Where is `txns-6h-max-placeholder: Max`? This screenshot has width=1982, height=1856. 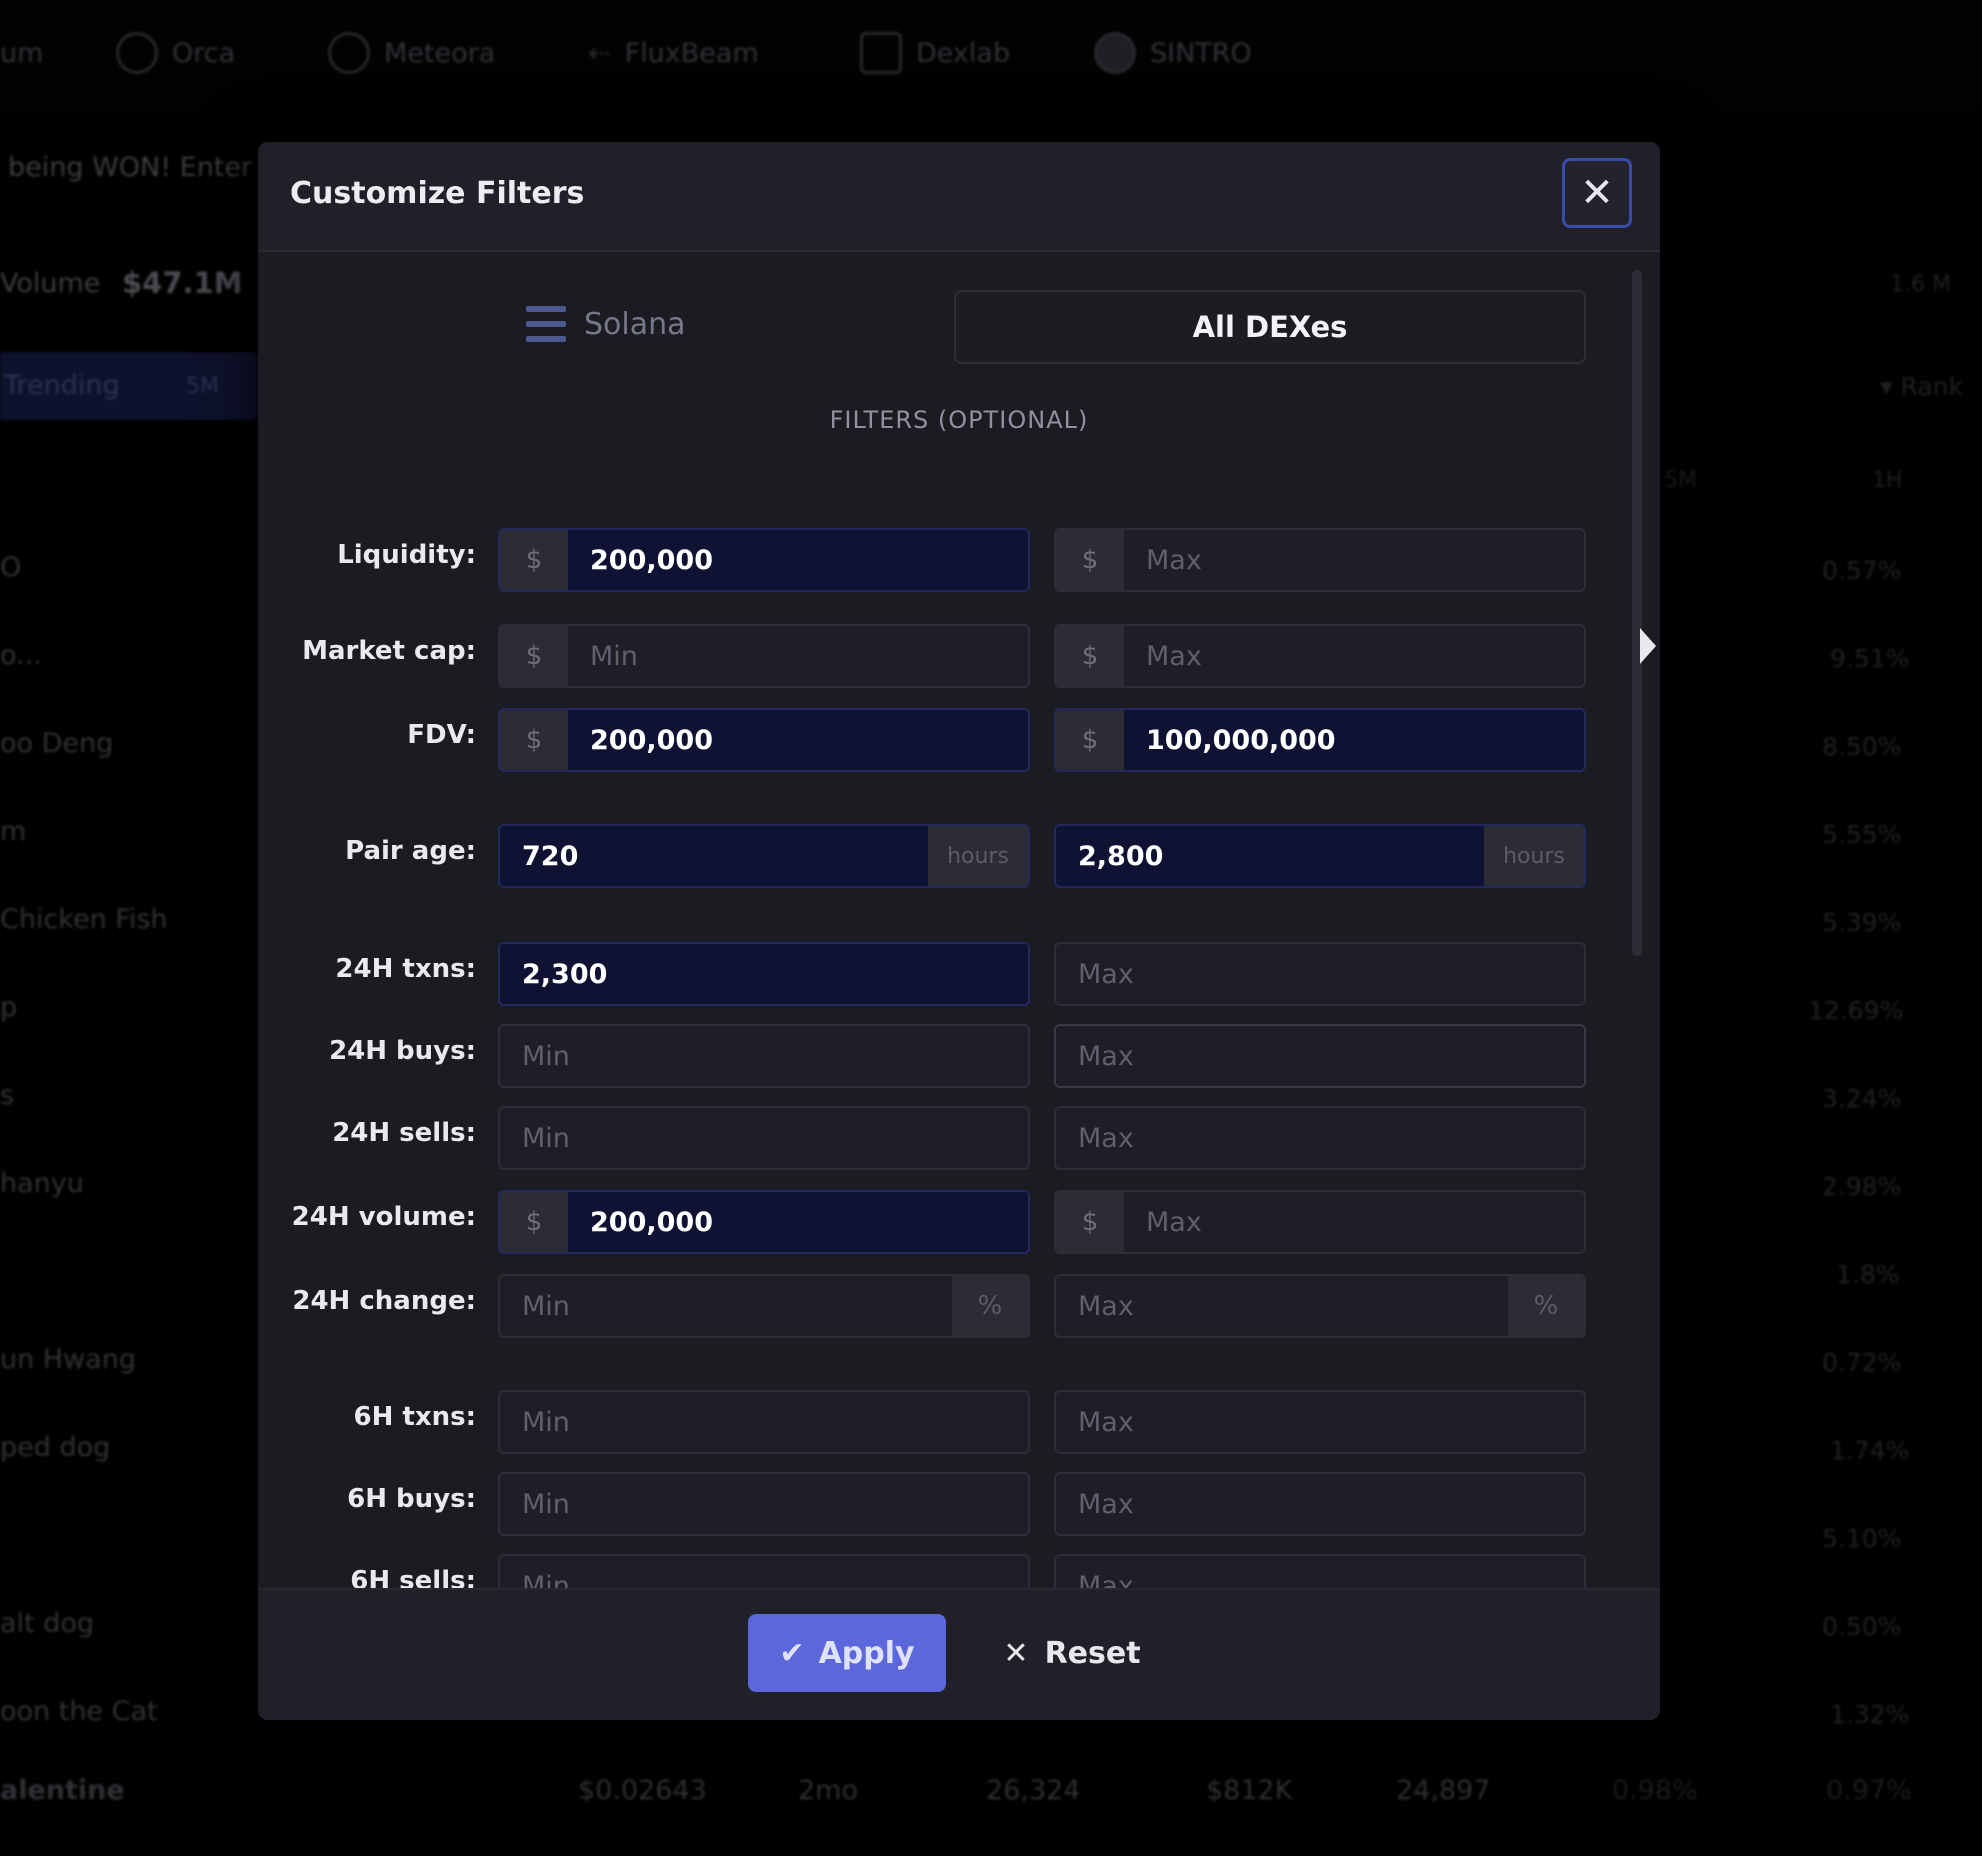
txns-6h-max-placeholder: Max is located at coordinates (1320, 1422).